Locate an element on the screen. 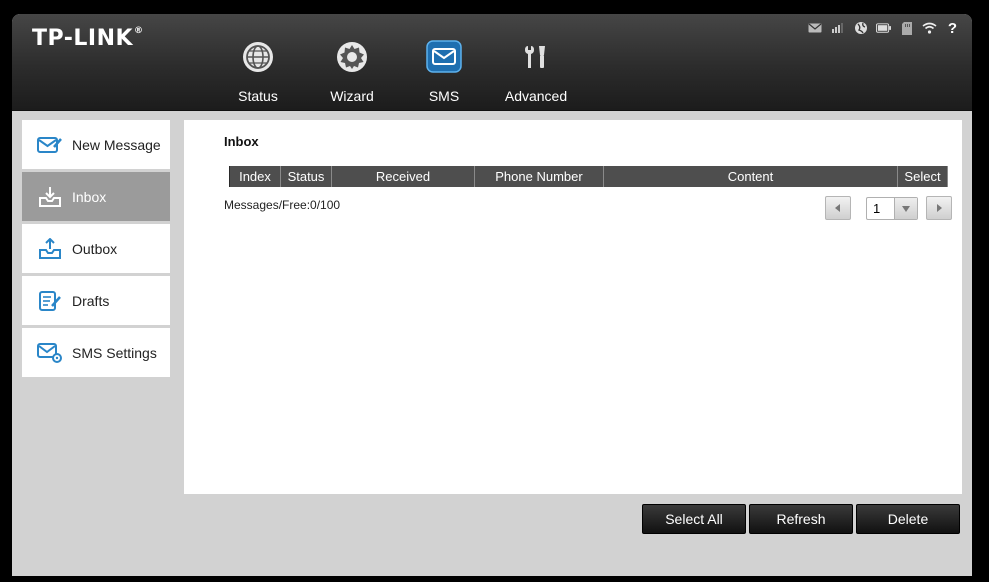 The height and width of the screenshot is (582, 989). signal-icon is located at coordinates (837, 28).